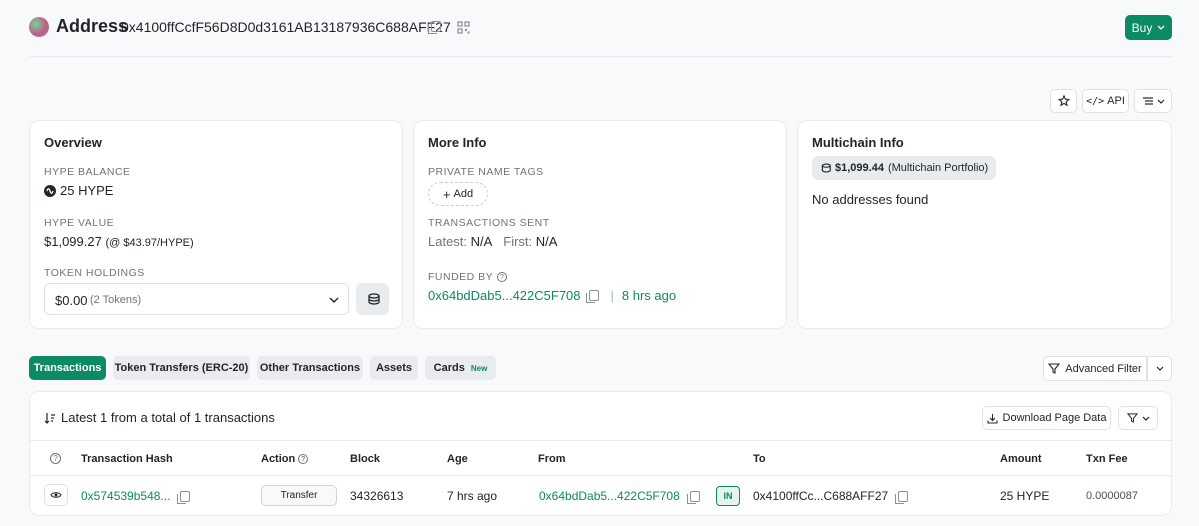 The width and height of the screenshot is (1199, 526). Describe the element at coordinates (299, 495) in the screenshot. I see `action-badge: Transfer` at that location.